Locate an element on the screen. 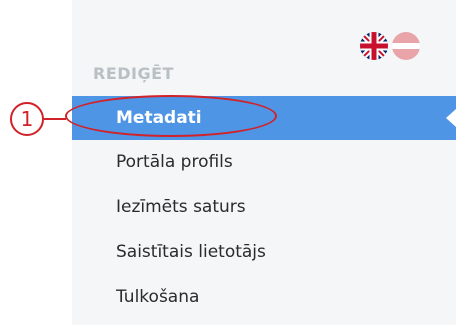  annotation-highlight-ellipse is located at coordinates (171, 116).